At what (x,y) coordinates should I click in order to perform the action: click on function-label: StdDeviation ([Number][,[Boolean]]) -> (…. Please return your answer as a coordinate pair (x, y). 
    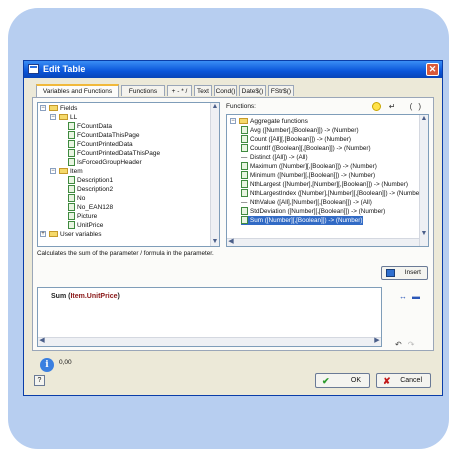
    Looking at the image, I should click on (318, 211).